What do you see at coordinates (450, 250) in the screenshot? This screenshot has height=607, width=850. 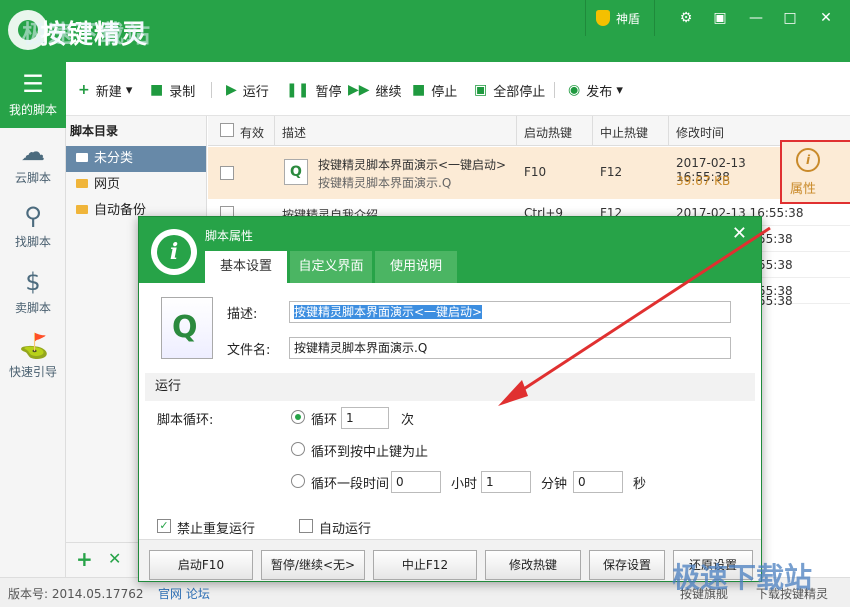 I see `dialog-header: 脚本属性 ✕ 基本设置 自定义界面 使用说明` at bounding box center [450, 250].